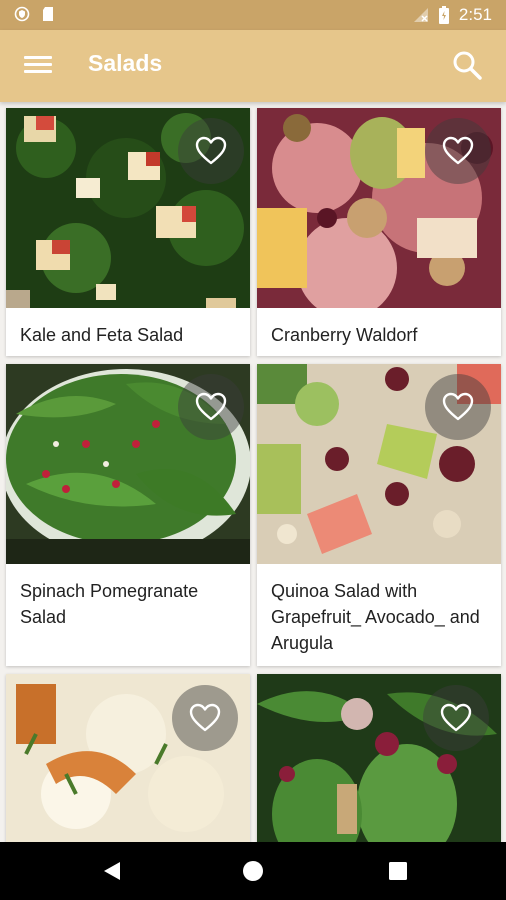 This screenshot has height=900, width=506. What do you see at coordinates (253, 15) in the screenshot?
I see `status-bar: 2:51` at bounding box center [253, 15].